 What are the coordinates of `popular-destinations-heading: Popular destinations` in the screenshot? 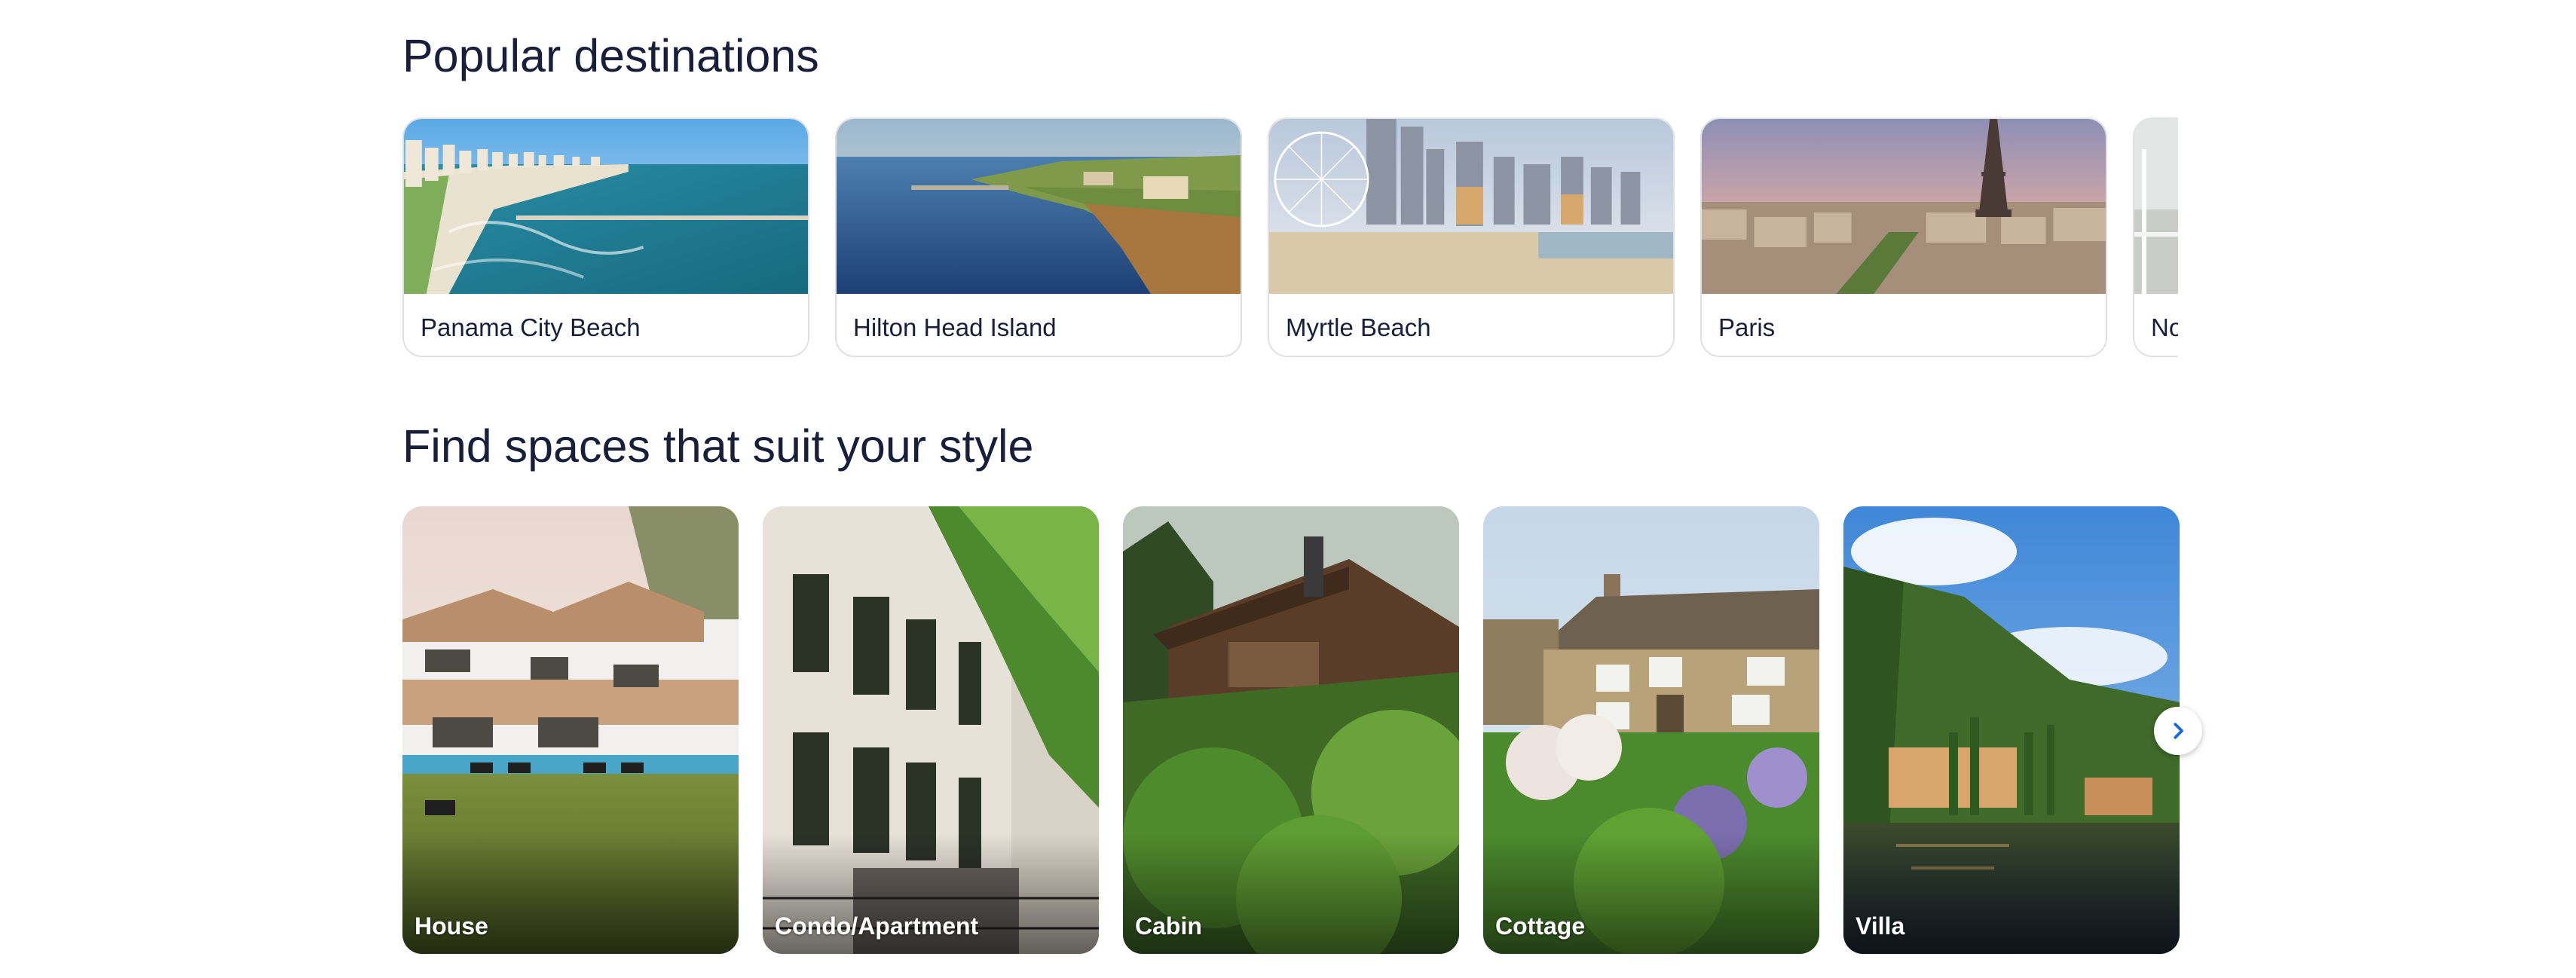 It's located at (610, 55).